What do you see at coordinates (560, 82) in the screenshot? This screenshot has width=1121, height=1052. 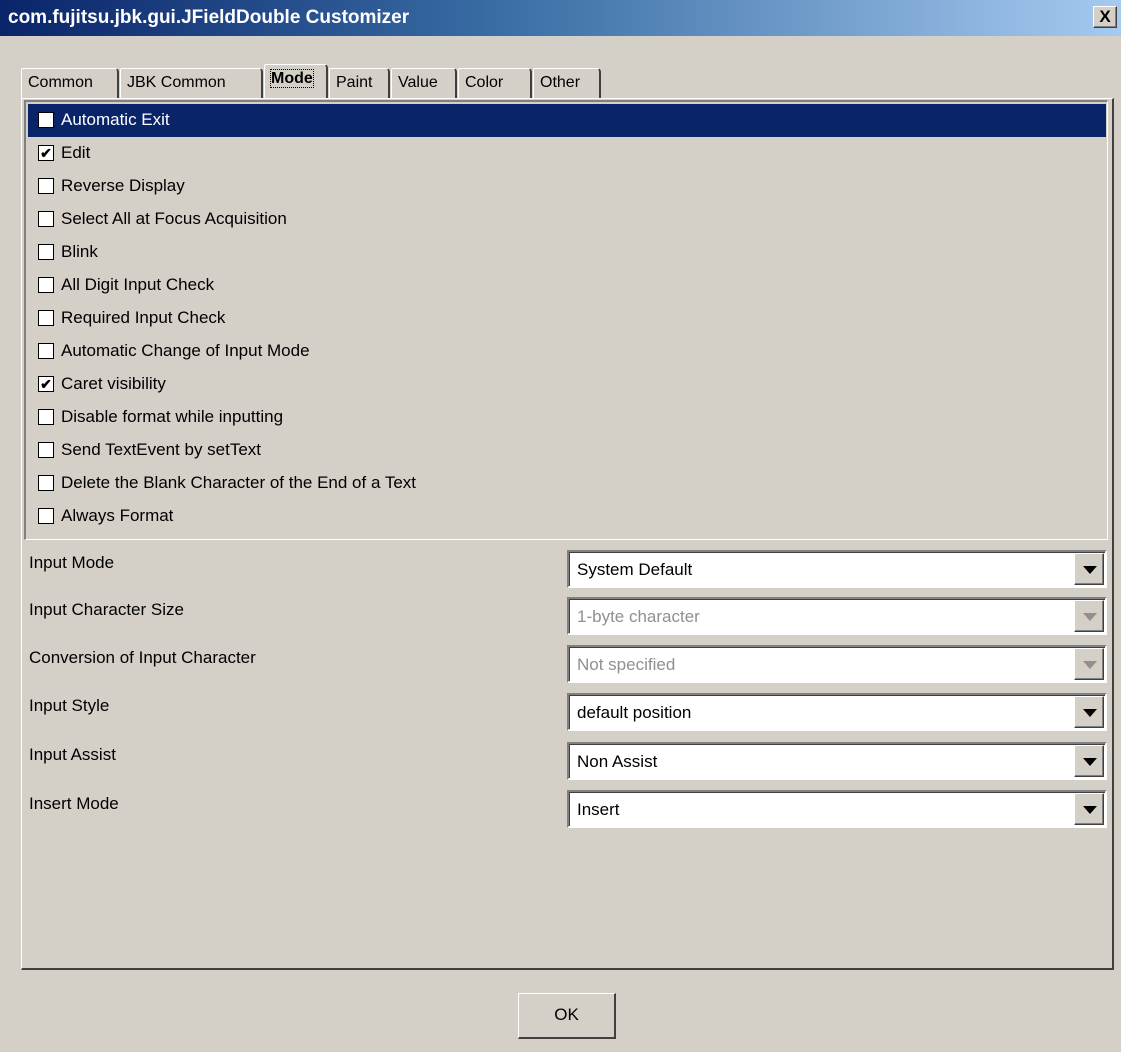 I see `tab-label: Other` at bounding box center [560, 82].